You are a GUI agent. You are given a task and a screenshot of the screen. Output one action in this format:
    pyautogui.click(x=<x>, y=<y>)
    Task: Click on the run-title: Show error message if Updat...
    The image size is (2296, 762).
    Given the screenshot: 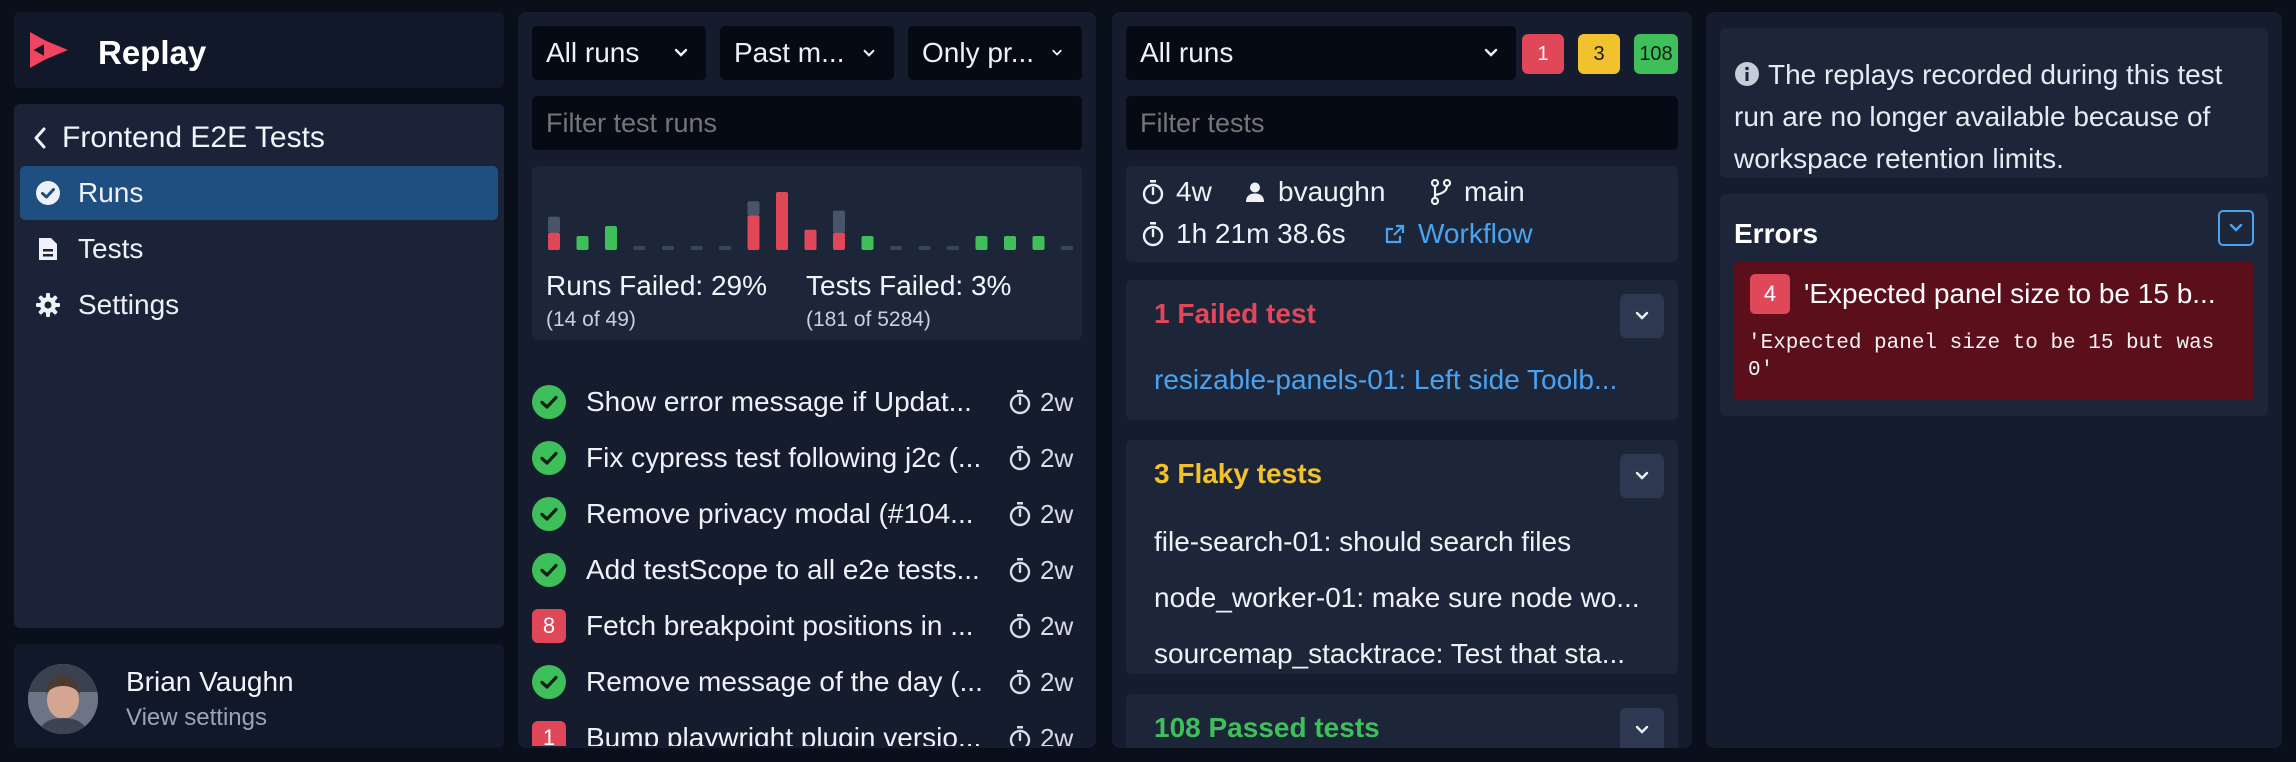 What is the action you would take?
    pyautogui.click(x=779, y=401)
    